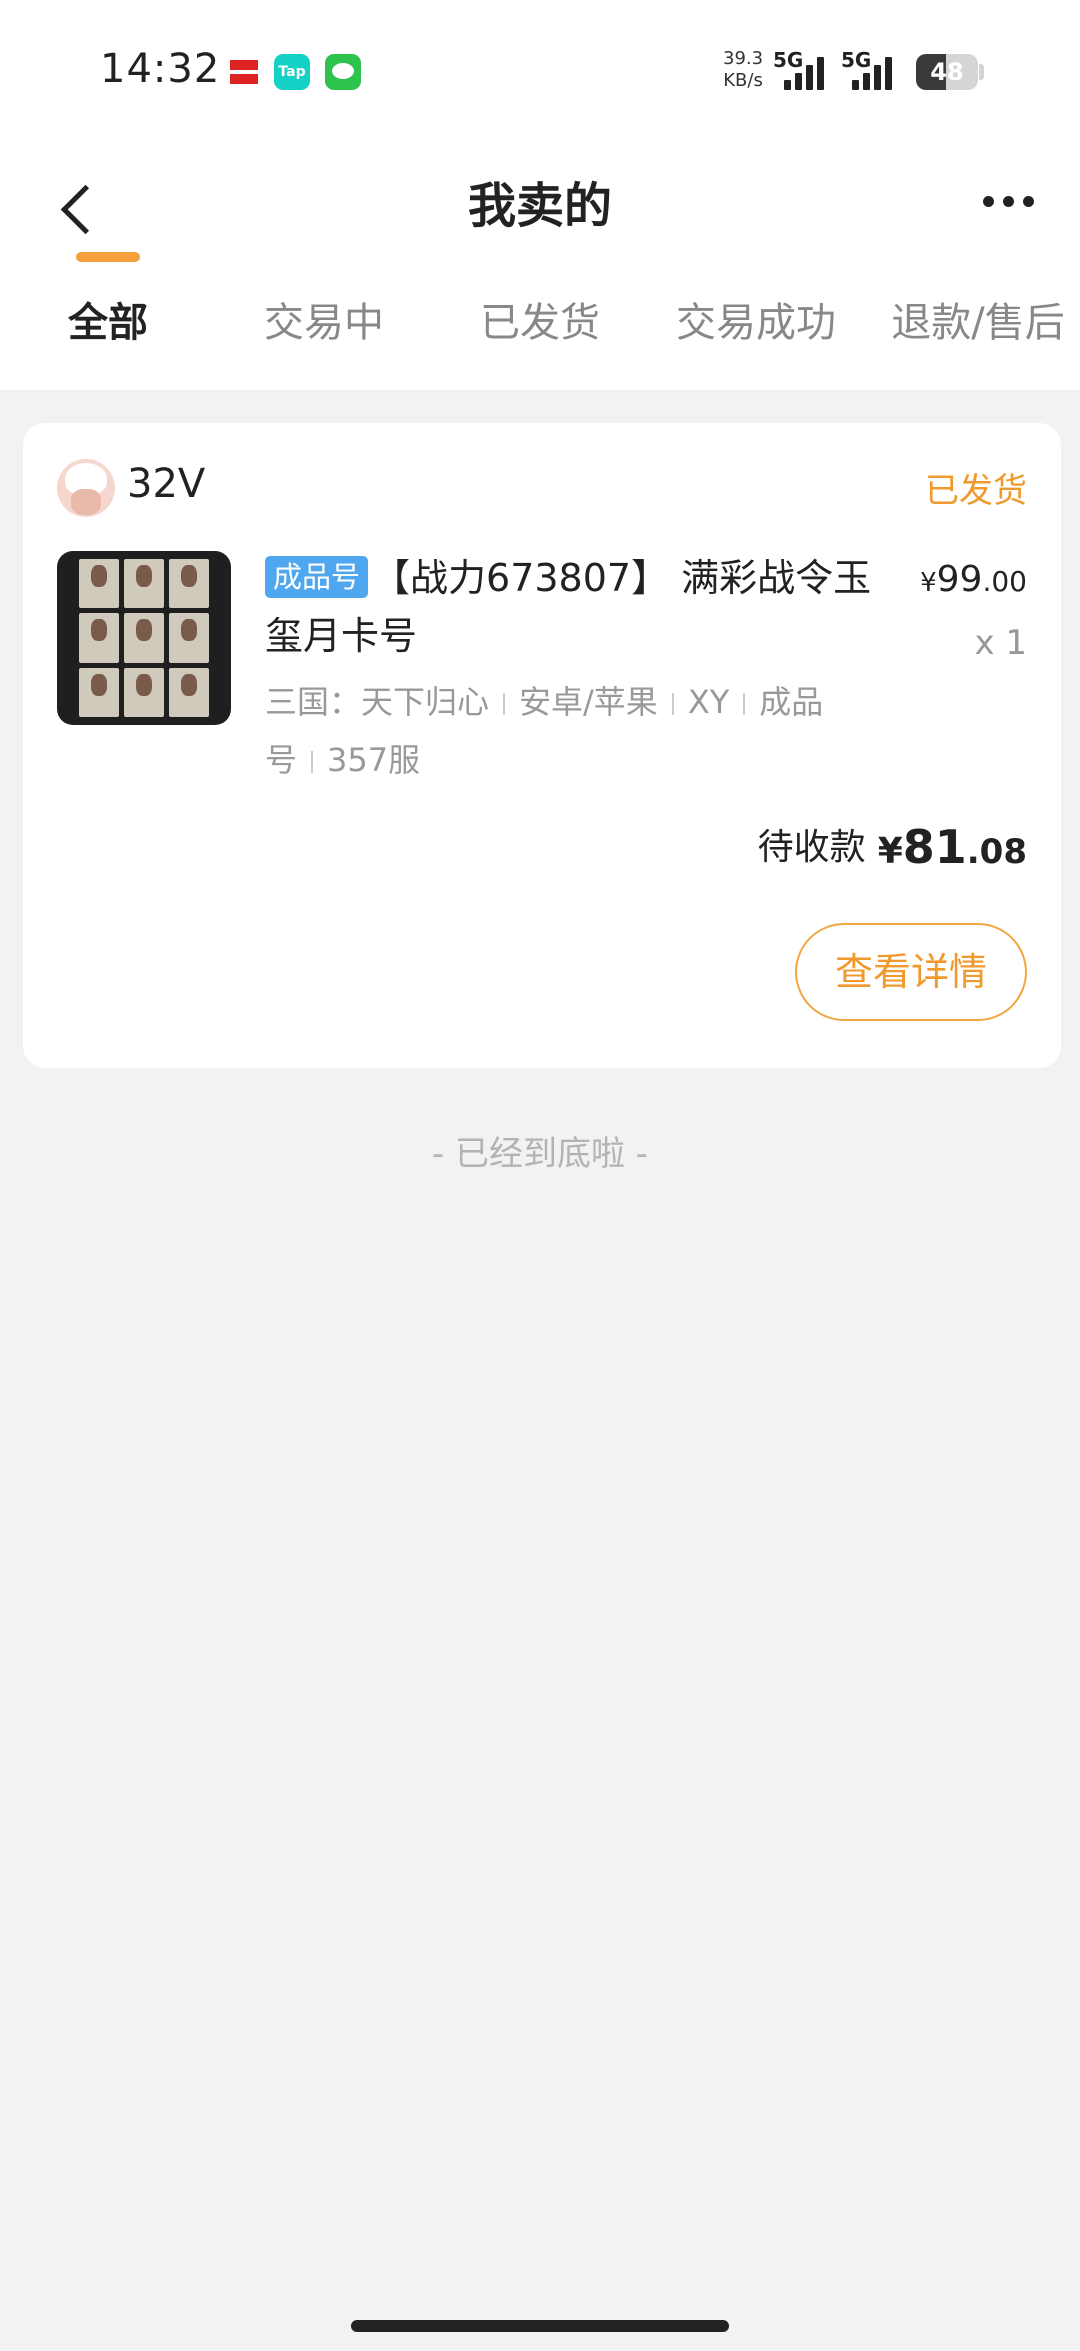 The image size is (1080, 2351). Describe the element at coordinates (292, 72) in the screenshot. I see `taptap-icon: Tap` at that location.